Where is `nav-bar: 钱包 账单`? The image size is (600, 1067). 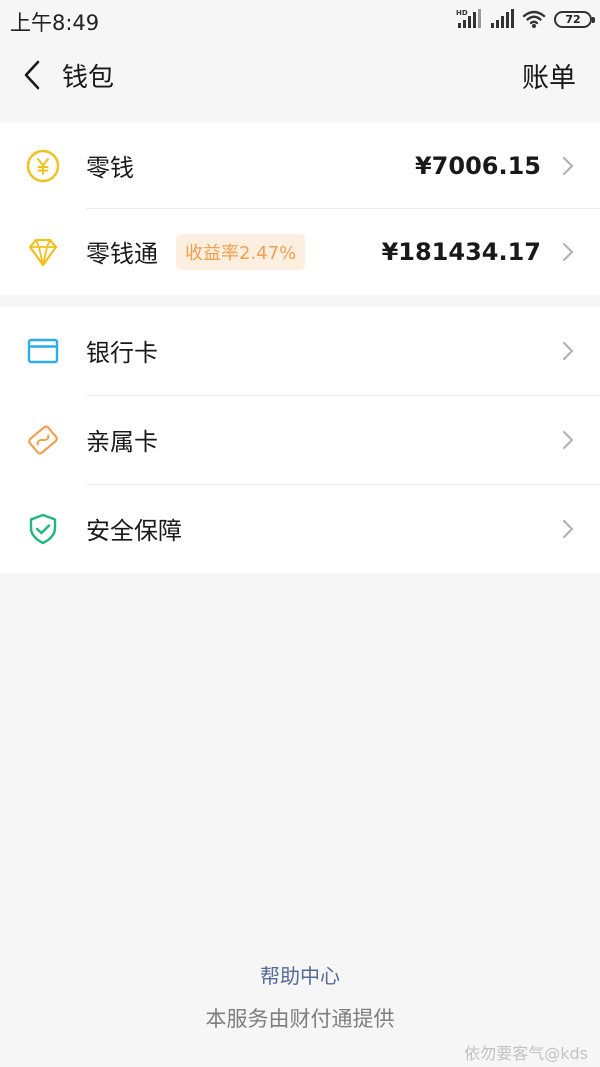
nav-bar: 钱包 账单 is located at coordinates (300, 75).